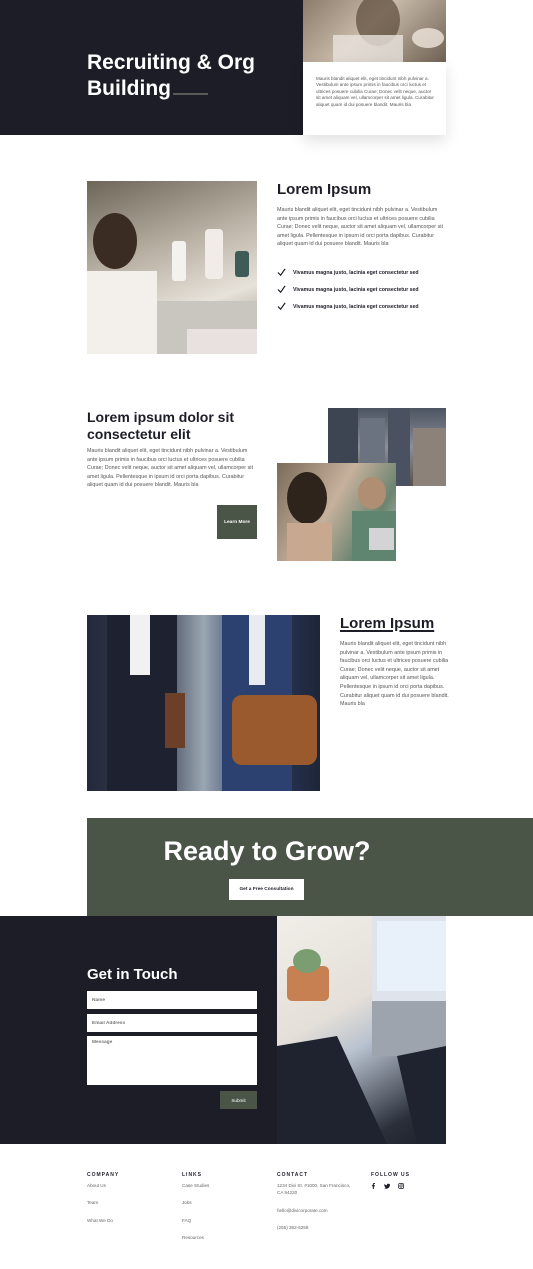 This screenshot has height=1269, width=533. I want to click on hero-title-line2: Building, so click(129, 88).